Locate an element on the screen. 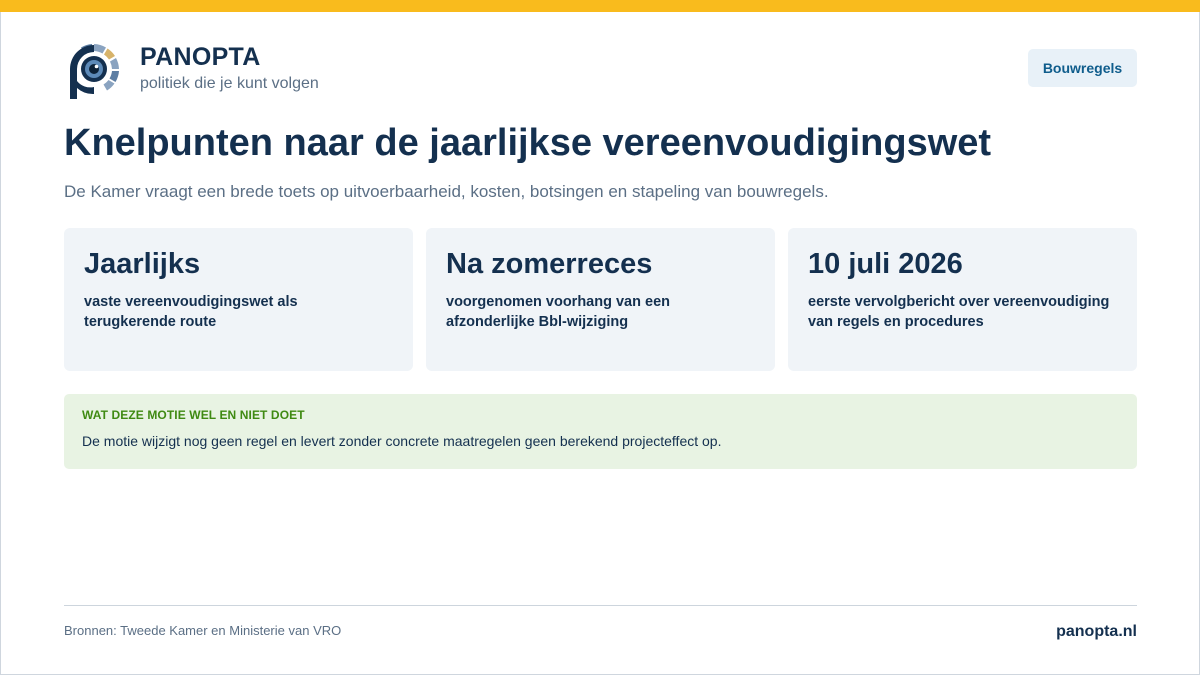 The width and height of the screenshot is (1200, 675). fact-value: Jaarlijks is located at coordinates (142, 264).